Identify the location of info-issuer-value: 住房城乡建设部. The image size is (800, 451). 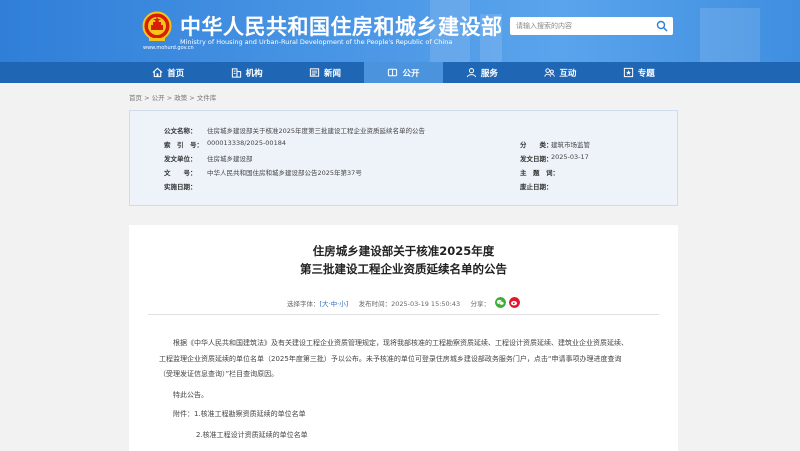
(230, 159).